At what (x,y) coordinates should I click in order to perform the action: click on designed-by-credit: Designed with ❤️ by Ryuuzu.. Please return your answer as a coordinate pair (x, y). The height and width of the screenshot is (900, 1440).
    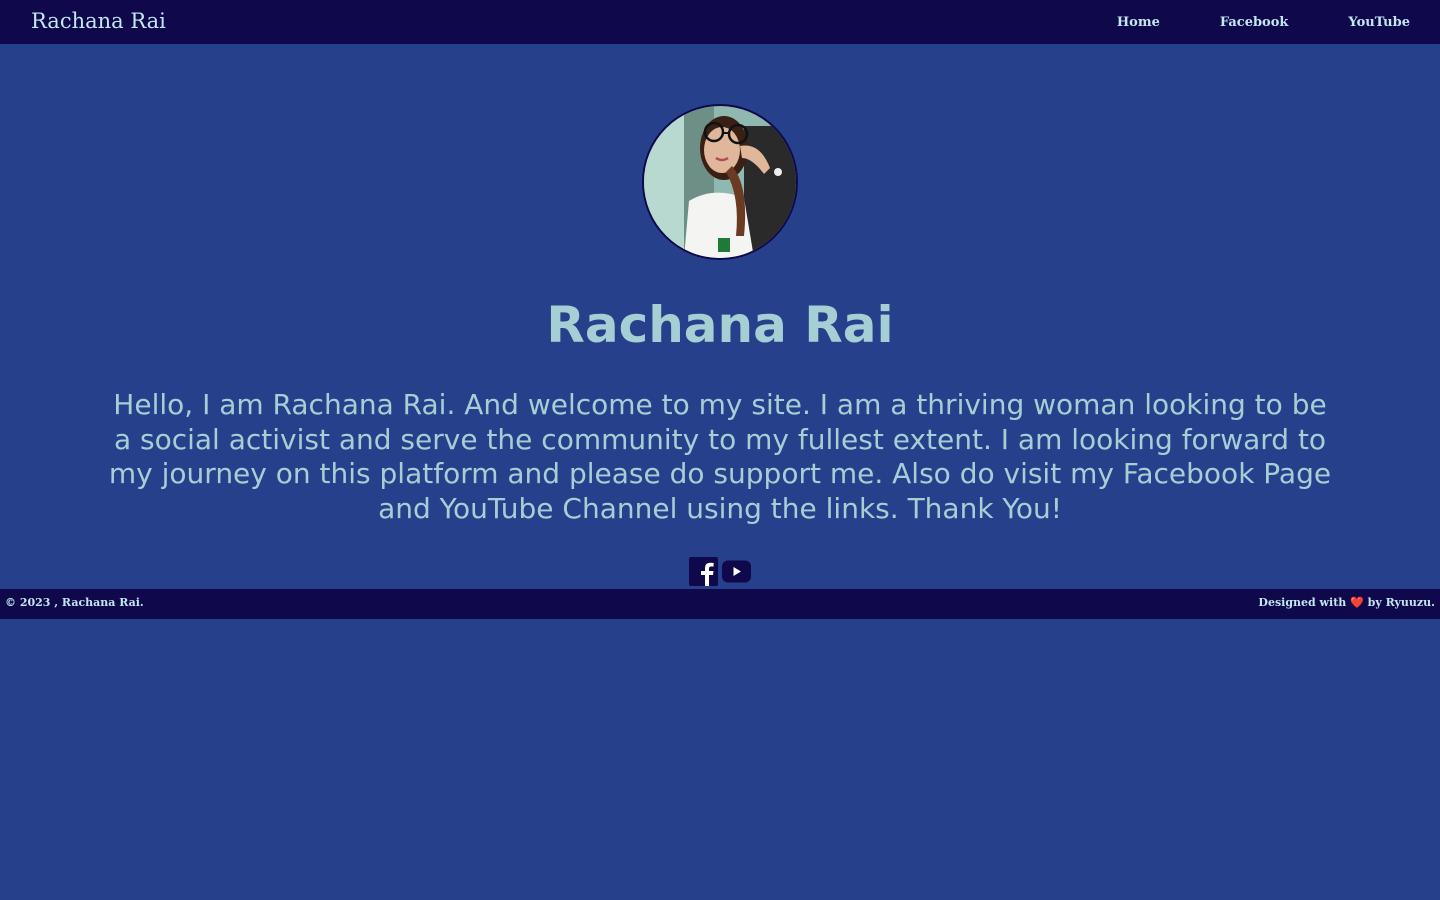
    Looking at the image, I should click on (1346, 603).